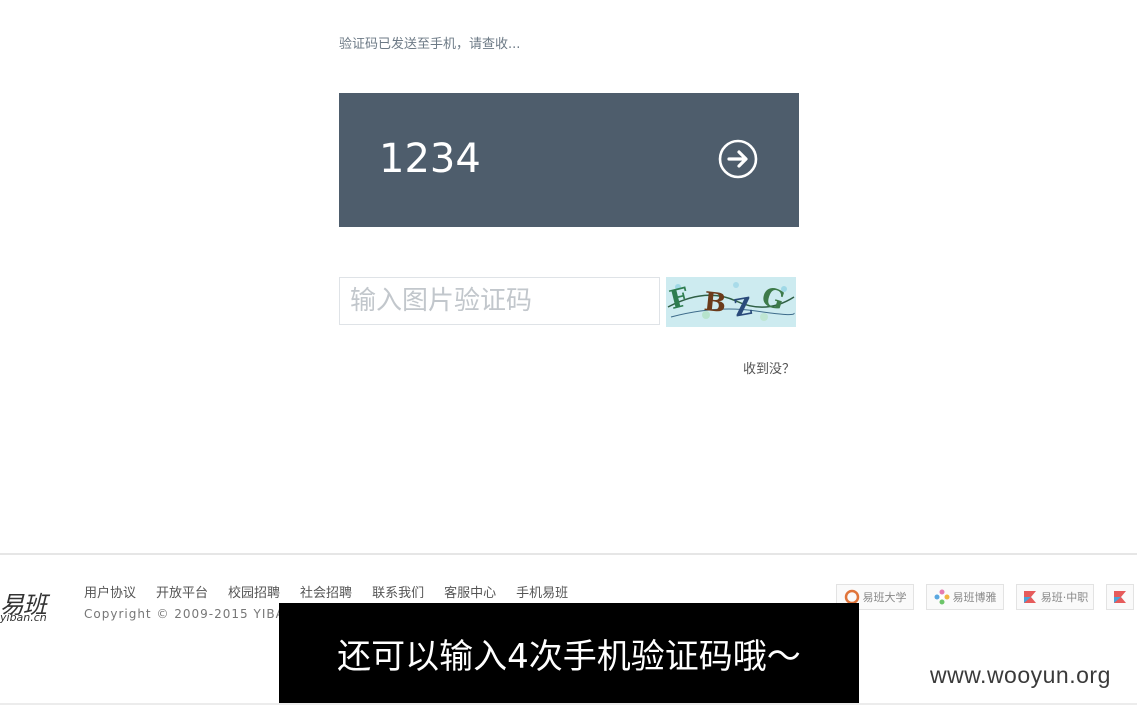 Image resolution: width=1137 pixels, height=705 pixels. What do you see at coordinates (184, 614) in the screenshot?
I see `copyright: Copyright © 2009-2015 YIBA` at bounding box center [184, 614].